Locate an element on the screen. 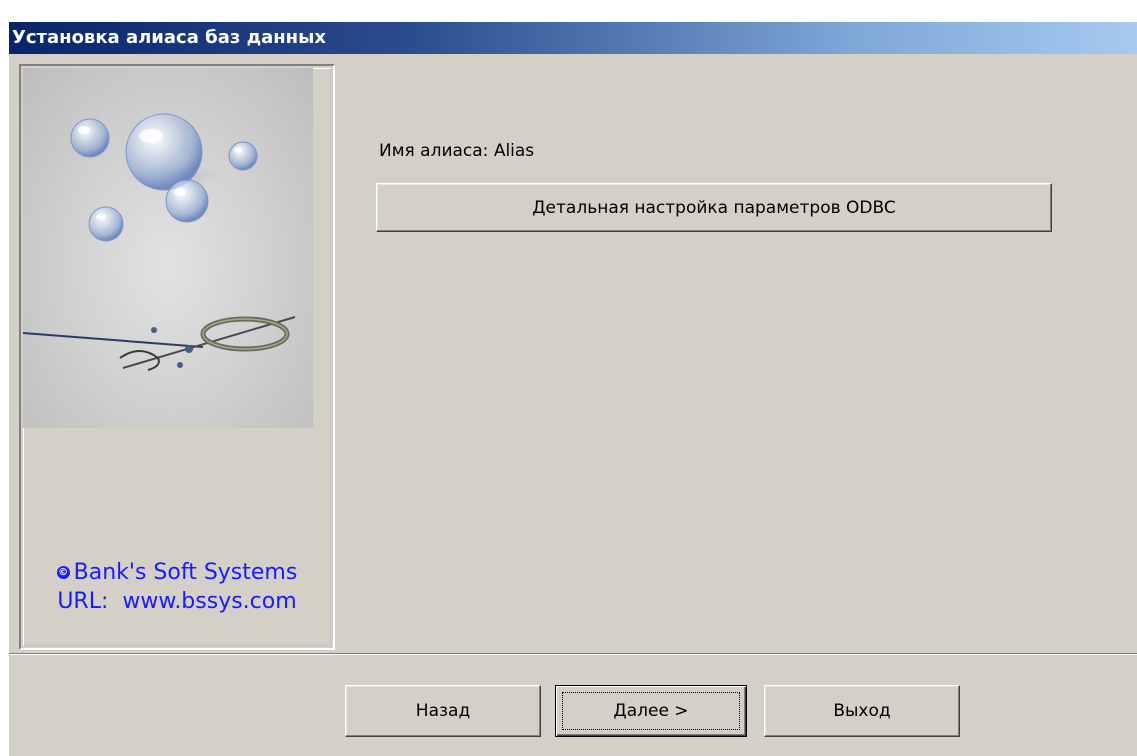 This screenshot has height=756, width=1137. next-button: Далее > is located at coordinates (651, 711).